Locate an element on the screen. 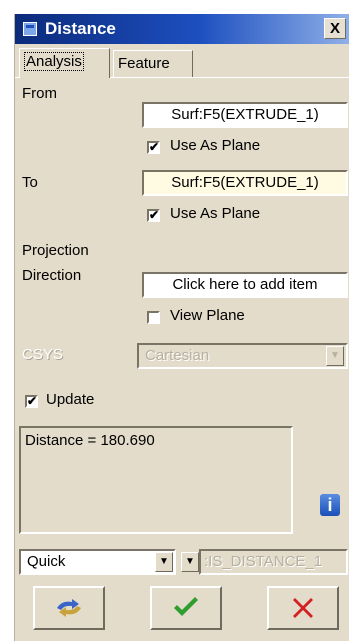  csys-label: CSYS is located at coordinates (42, 354).